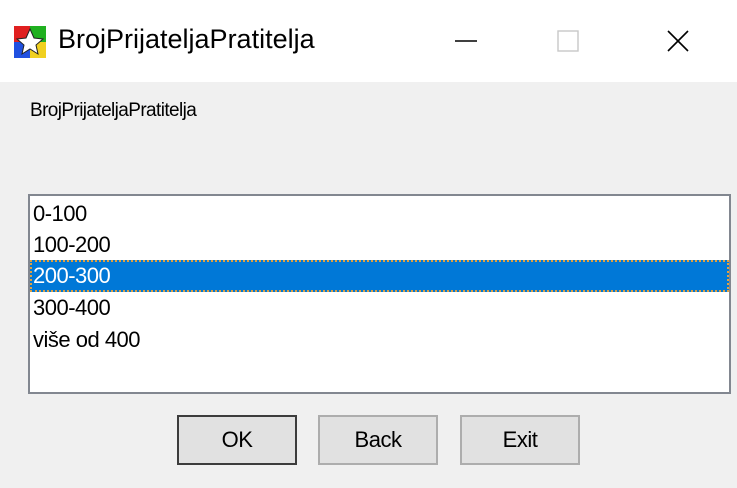 The width and height of the screenshot is (737, 488). I want to click on close-icon, so click(678, 41).